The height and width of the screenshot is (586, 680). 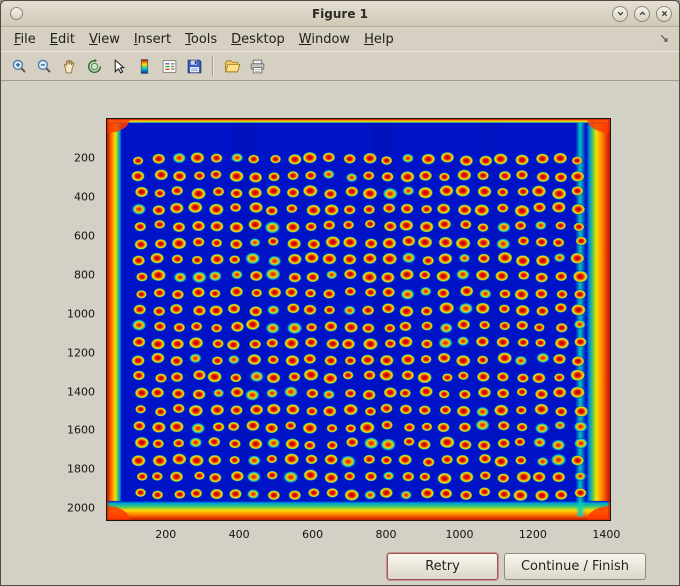 What do you see at coordinates (84, 275) in the screenshot?
I see `y-tick-label: 800` at bounding box center [84, 275].